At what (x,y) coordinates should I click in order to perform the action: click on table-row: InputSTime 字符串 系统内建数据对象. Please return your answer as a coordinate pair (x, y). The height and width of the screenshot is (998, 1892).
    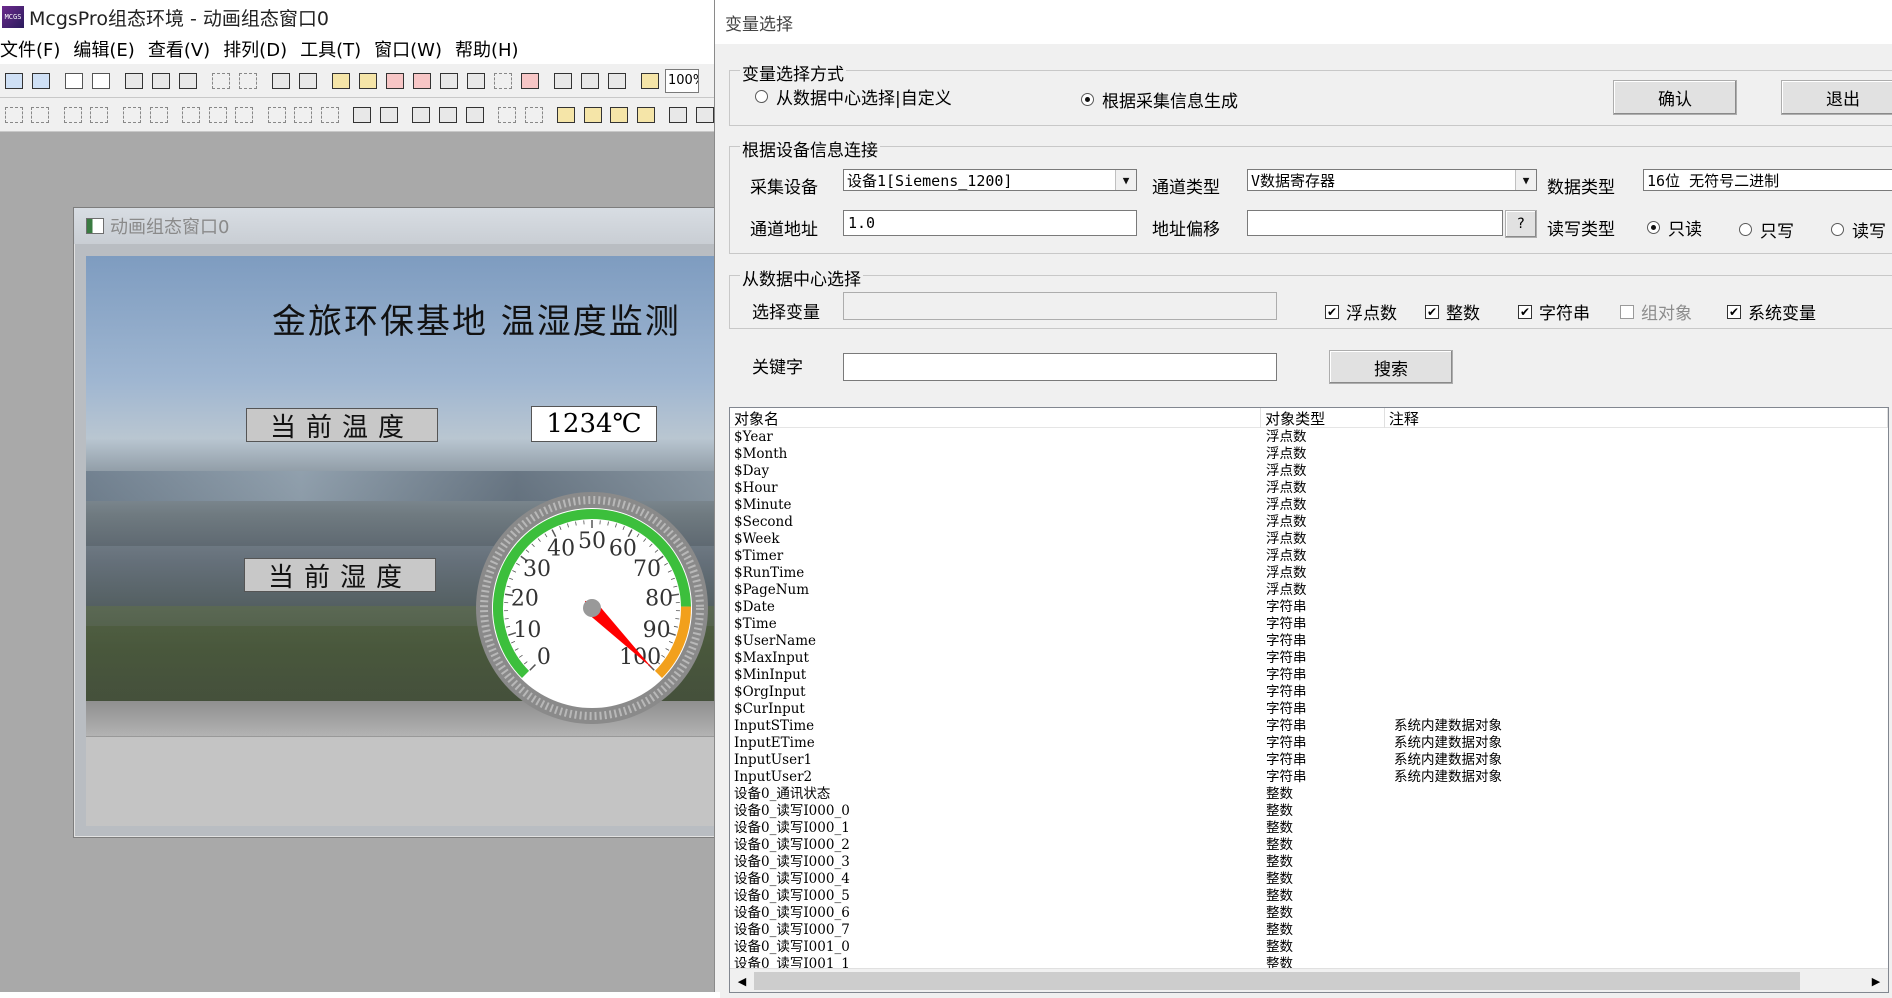
    Looking at the image, I should click on (1309, 726).